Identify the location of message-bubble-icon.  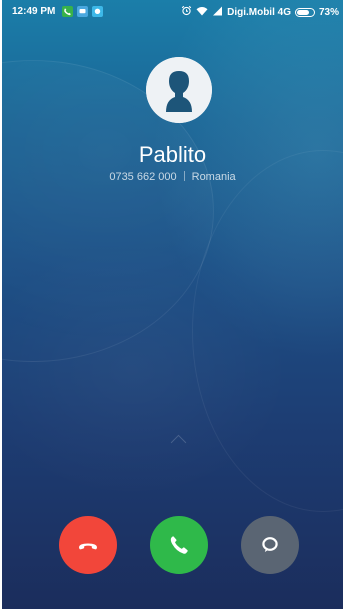
(270, 544).